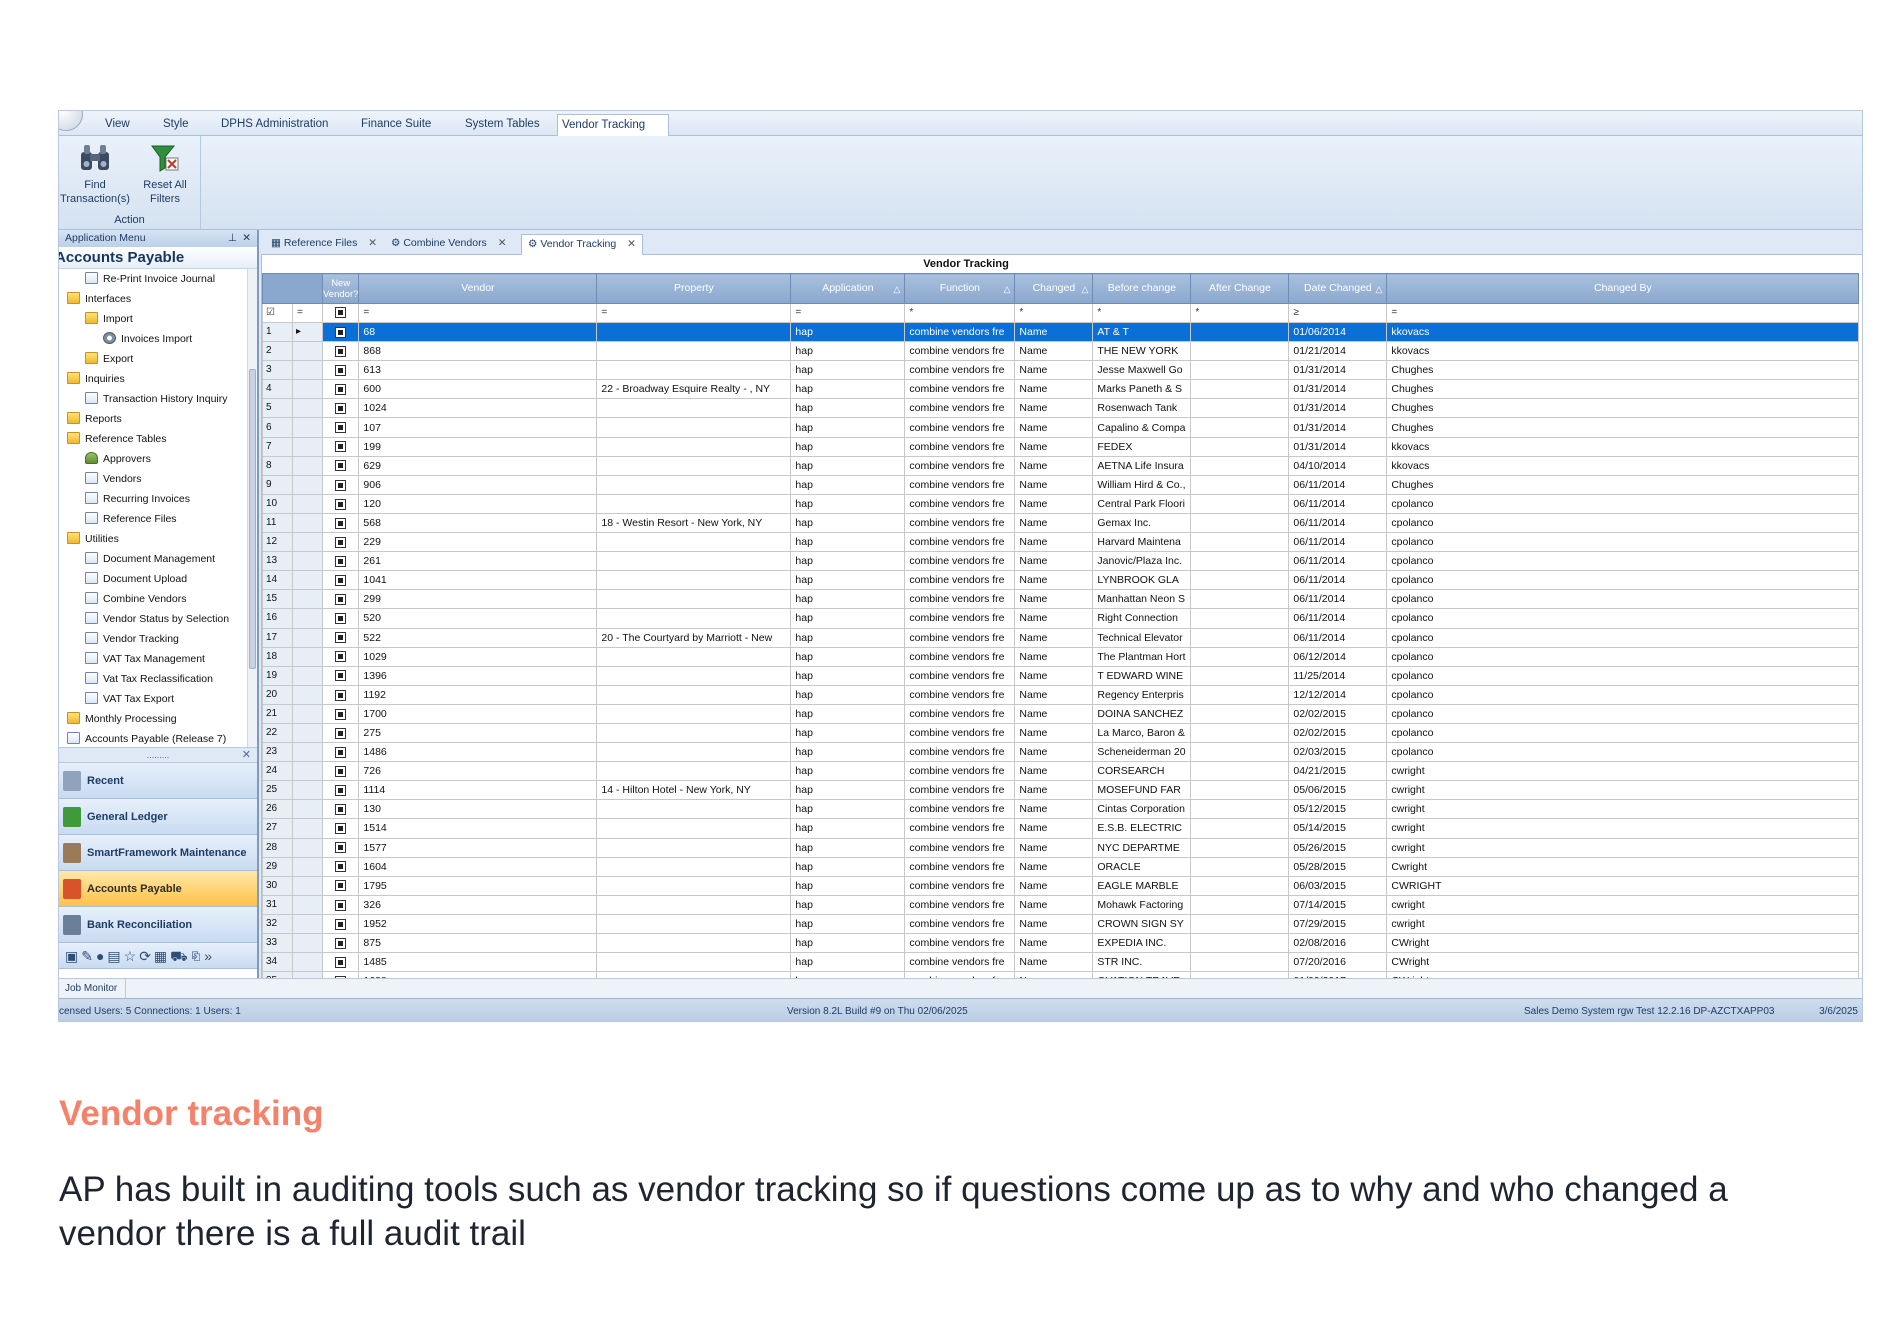  I want to click on column-header-before-change: Before change, so click(1142, 288).